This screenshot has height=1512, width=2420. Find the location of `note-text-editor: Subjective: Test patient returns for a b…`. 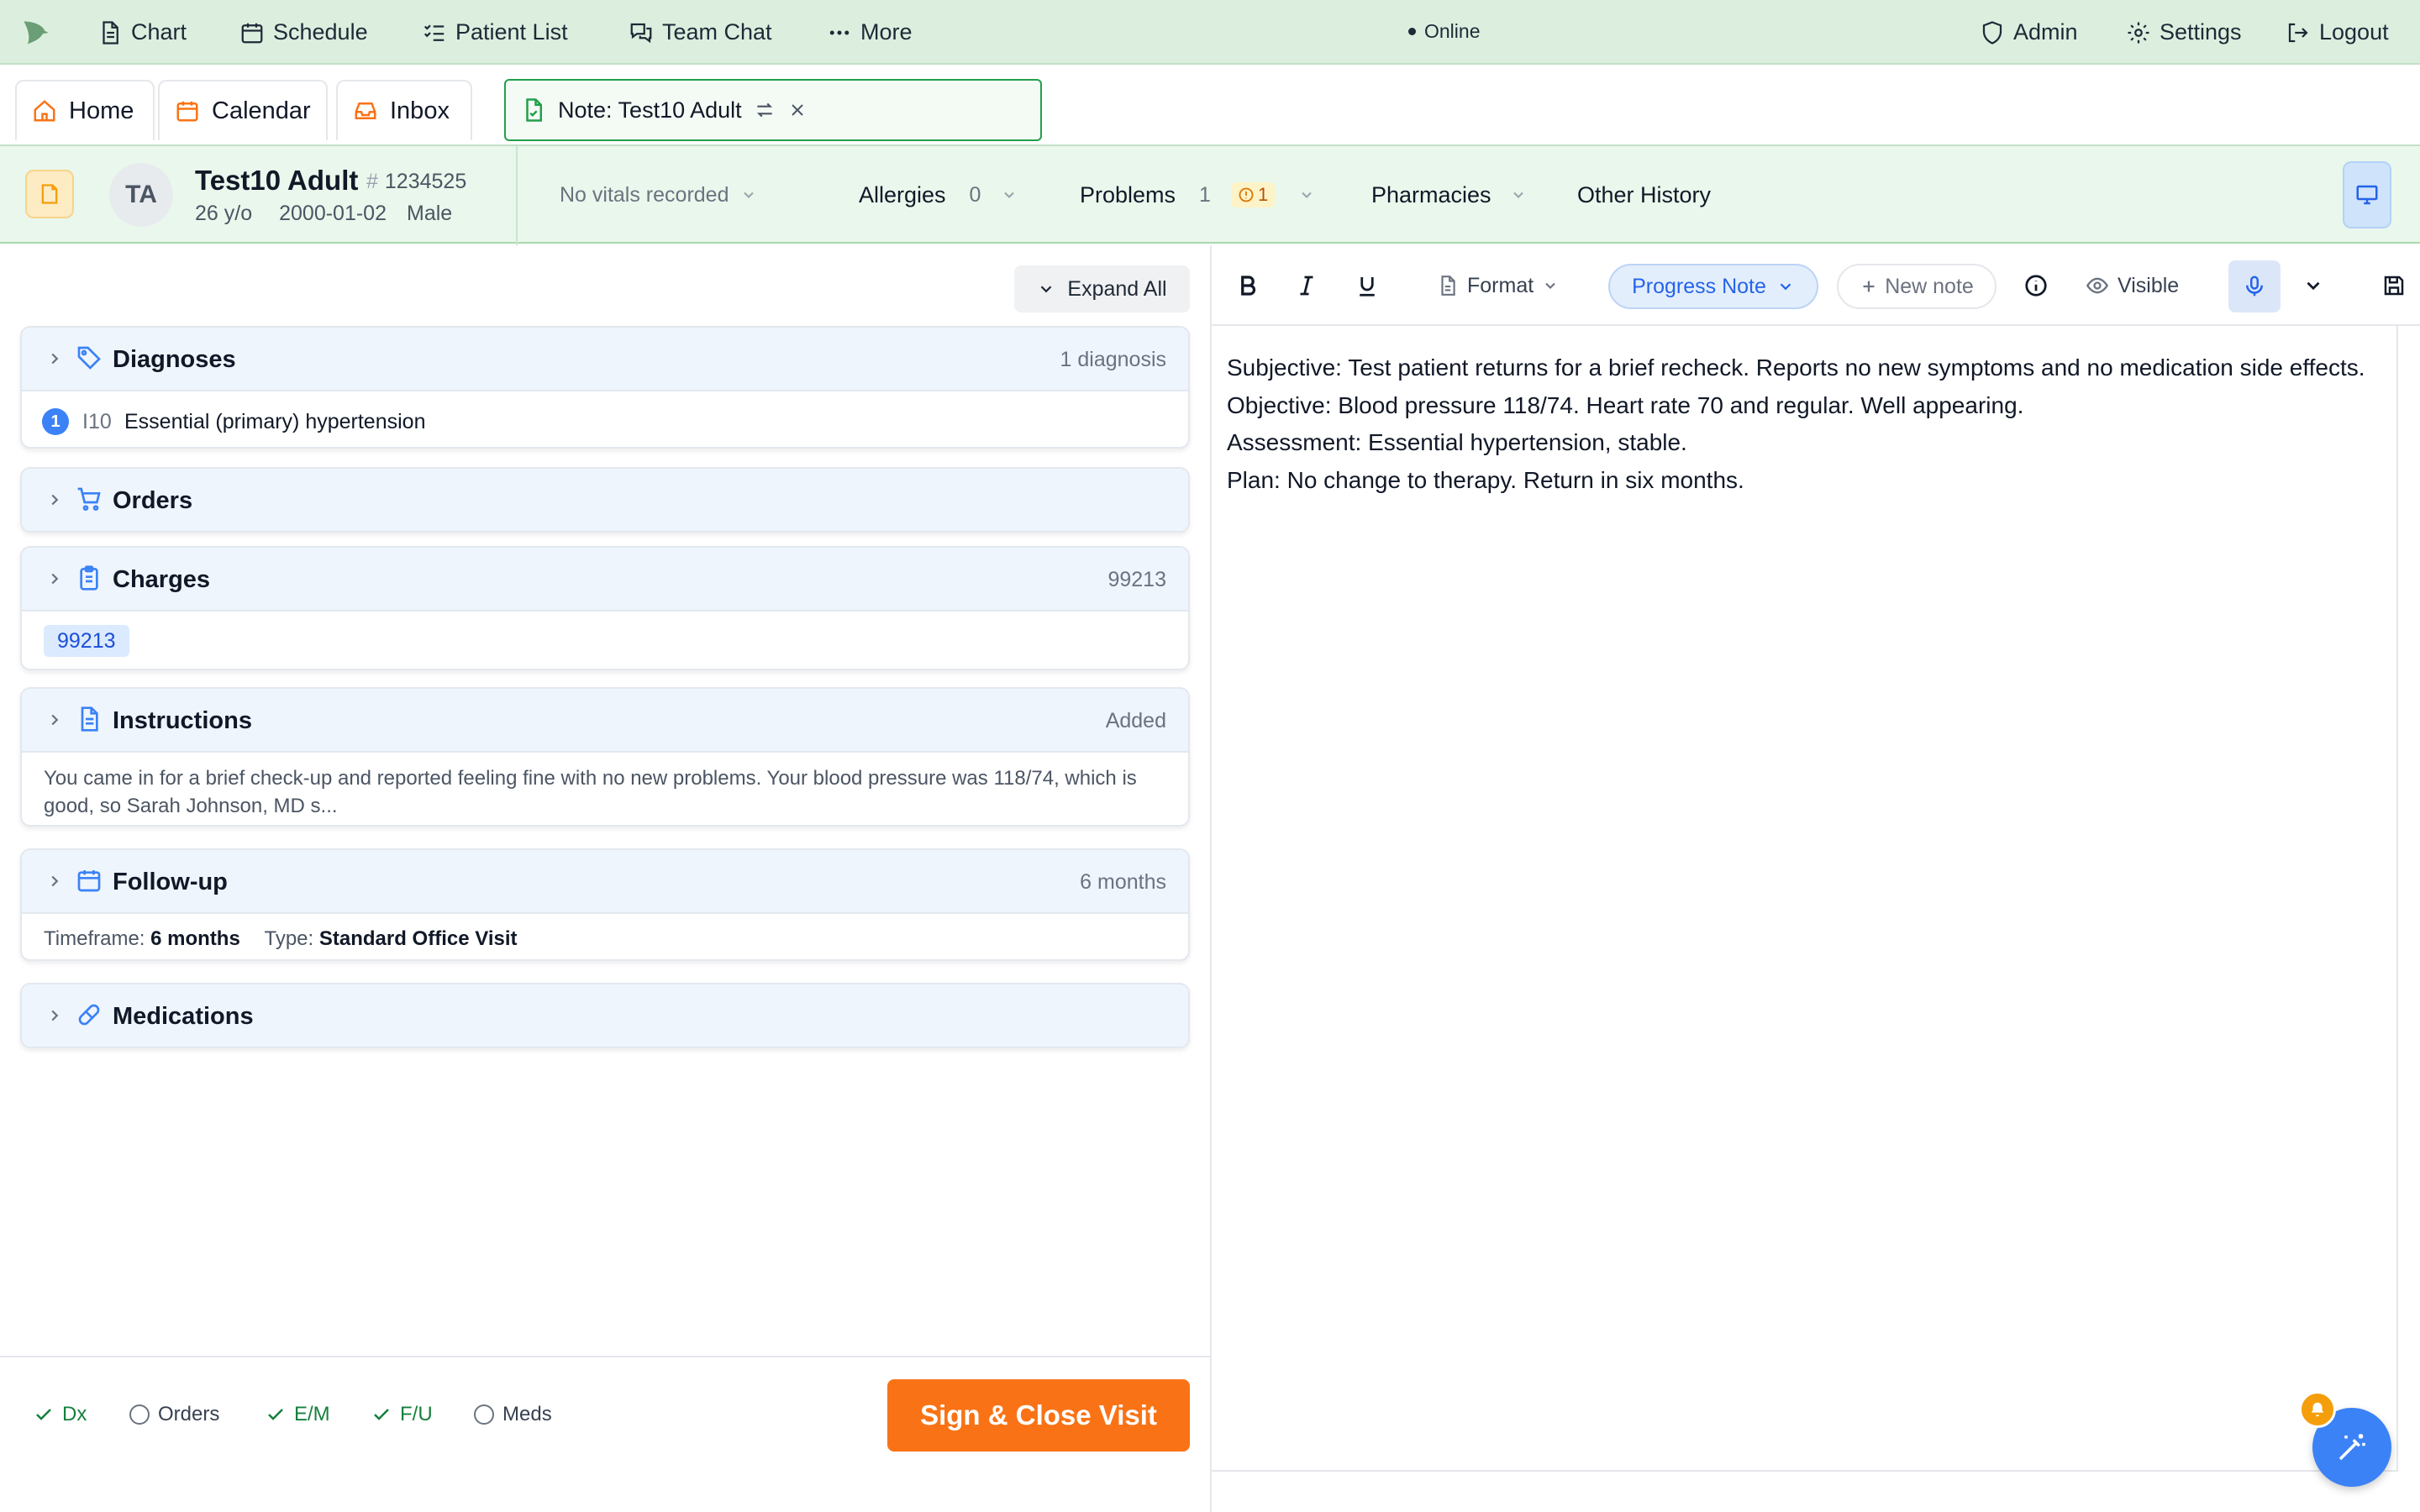

note-text-editor: Subjective: Test patient returns for a b… is located at coordinates (1815, 424).